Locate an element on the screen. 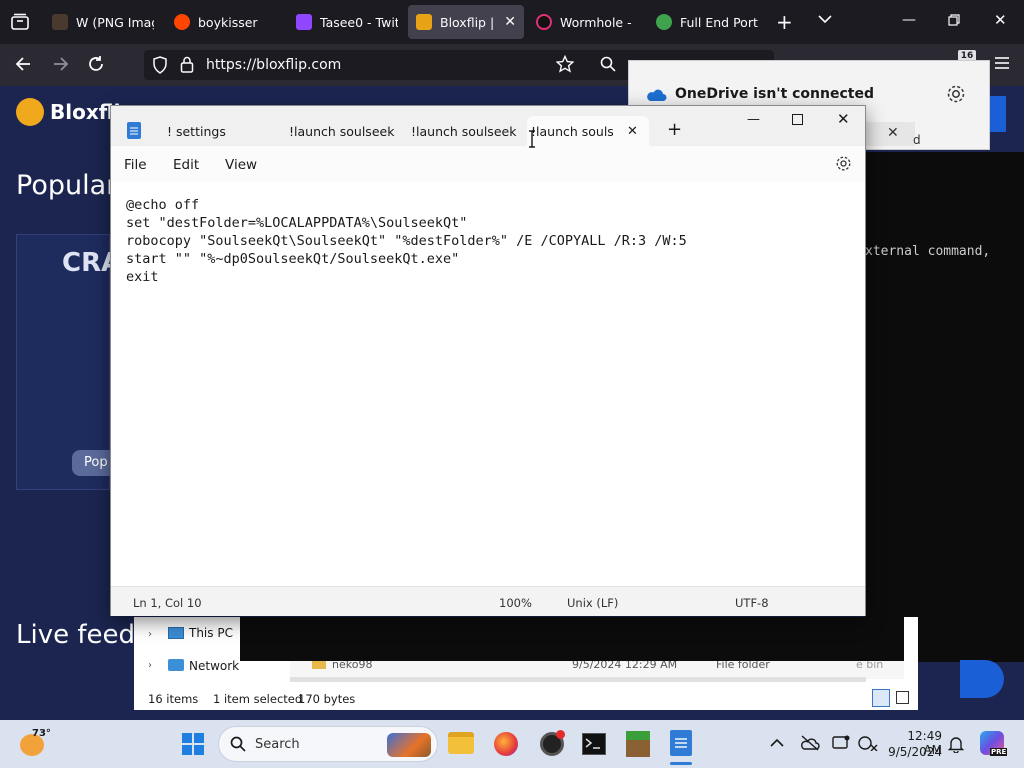 Image resolution: width=1024 pixels, height=768 pixels. show-hidden-icons-chevron-icon is located at coordinates (777, 743).